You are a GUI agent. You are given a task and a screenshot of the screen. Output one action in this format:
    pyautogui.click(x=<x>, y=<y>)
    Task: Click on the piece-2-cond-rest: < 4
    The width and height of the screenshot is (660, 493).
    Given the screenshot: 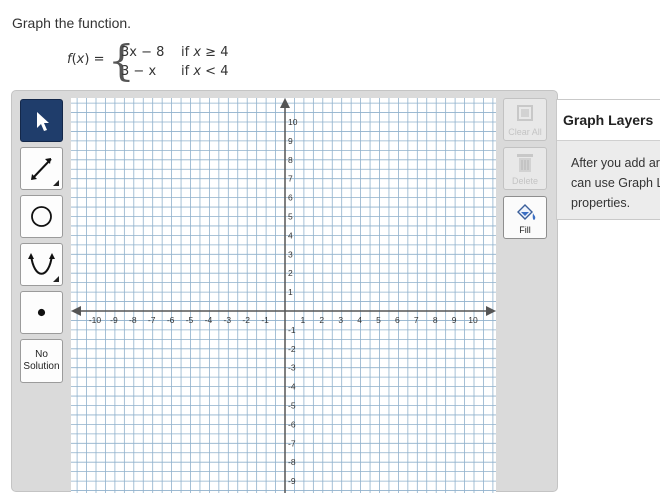 What is the action you would take?
    pyautogui.click(x=215, y=71)
    